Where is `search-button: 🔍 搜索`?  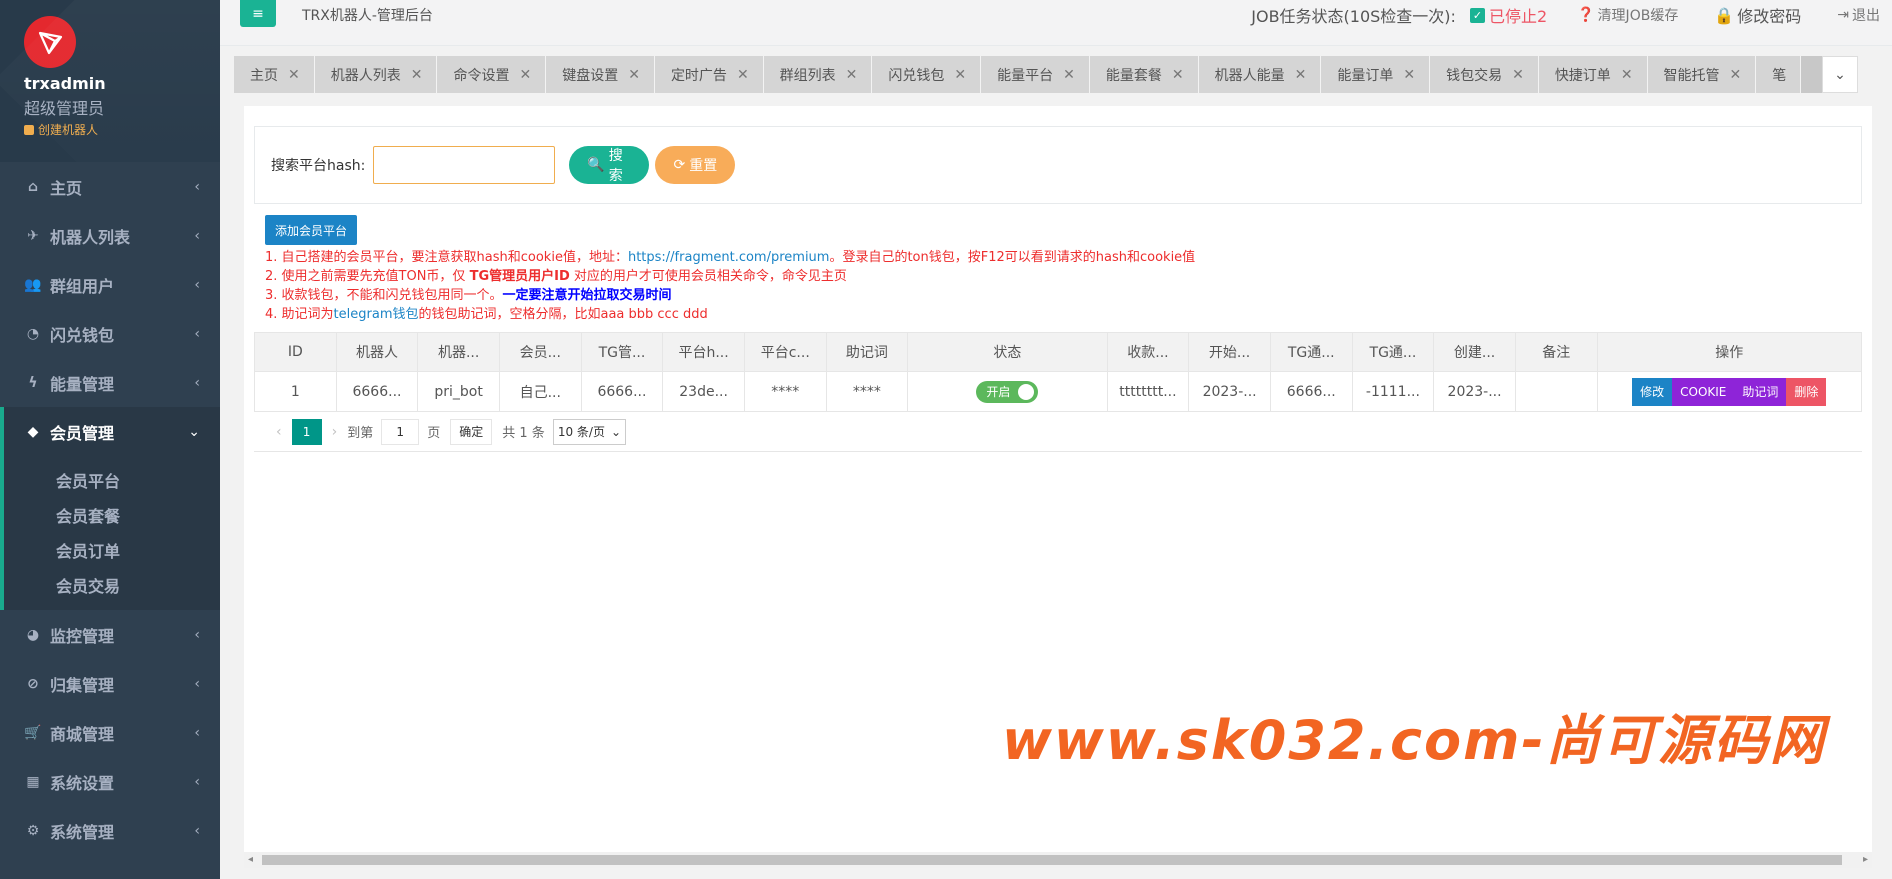 search-button: 🔍 搜索 is located at coordinates (609, 165).